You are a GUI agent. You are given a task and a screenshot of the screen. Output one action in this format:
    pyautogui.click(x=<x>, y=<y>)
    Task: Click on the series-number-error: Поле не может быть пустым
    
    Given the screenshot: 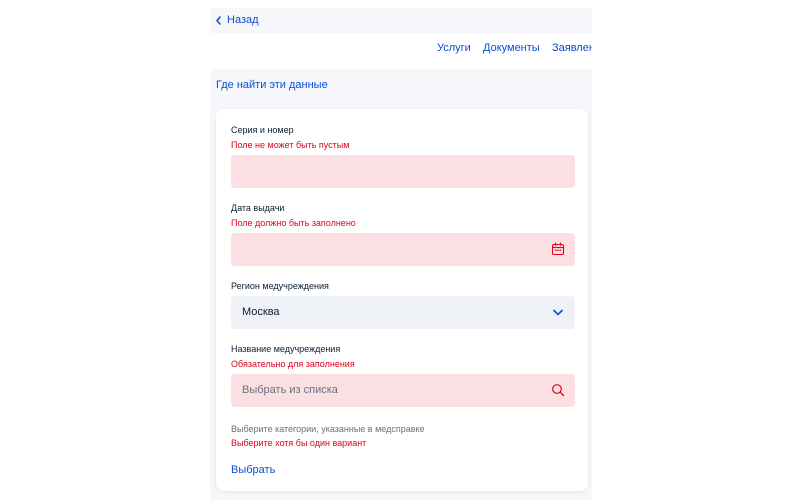 What is the action you would take?
    pyautogui.click(x=290, y=145)
    